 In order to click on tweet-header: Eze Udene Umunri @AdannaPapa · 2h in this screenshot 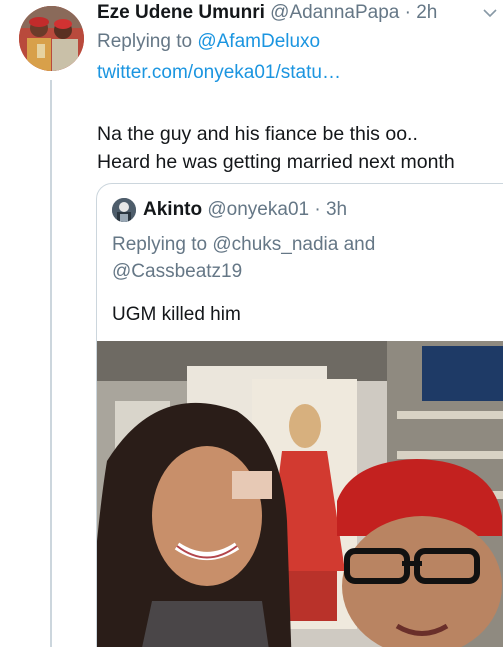, I will do `click(300, 13)`.